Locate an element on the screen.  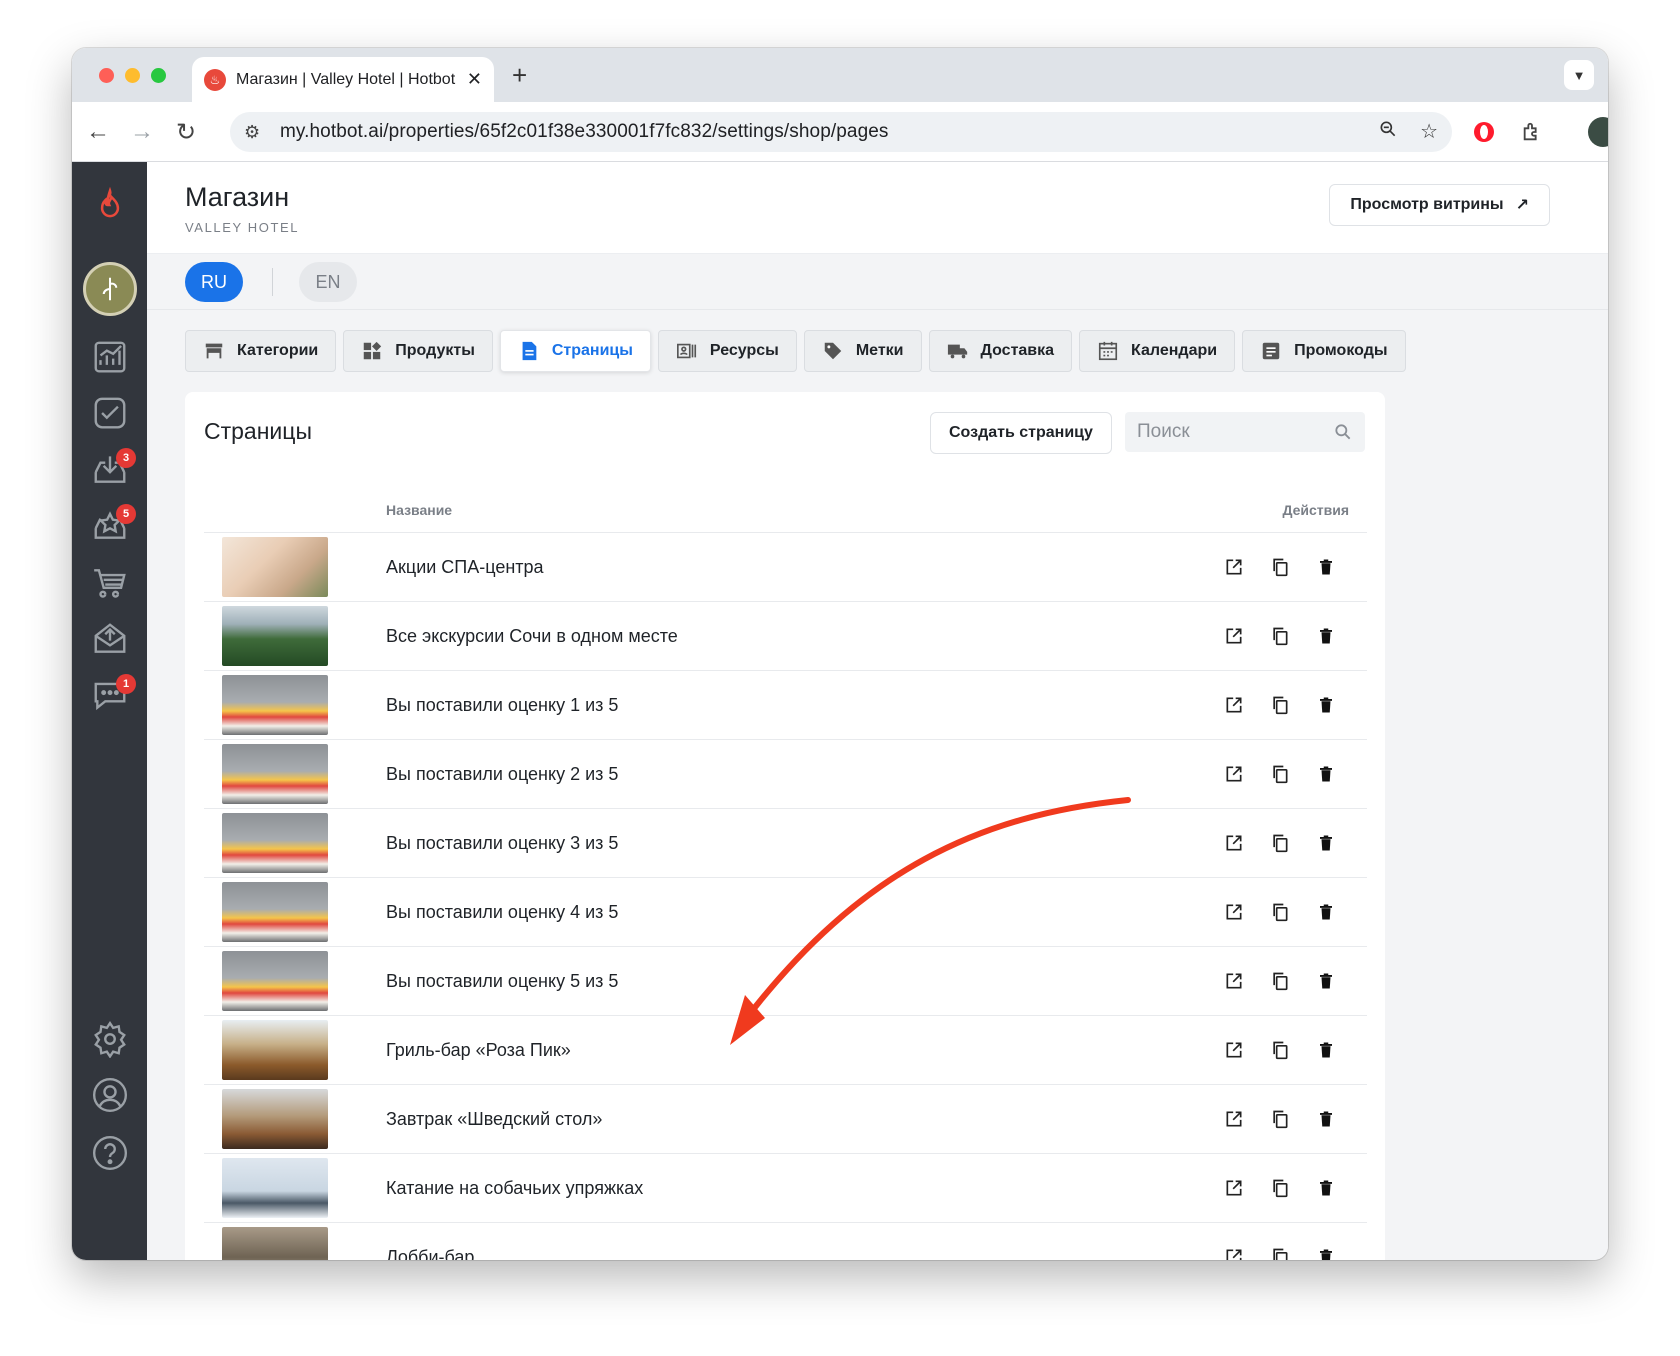
page-name: Вы поставили оценку 1 из 5 is located at coordinates (502, 705).